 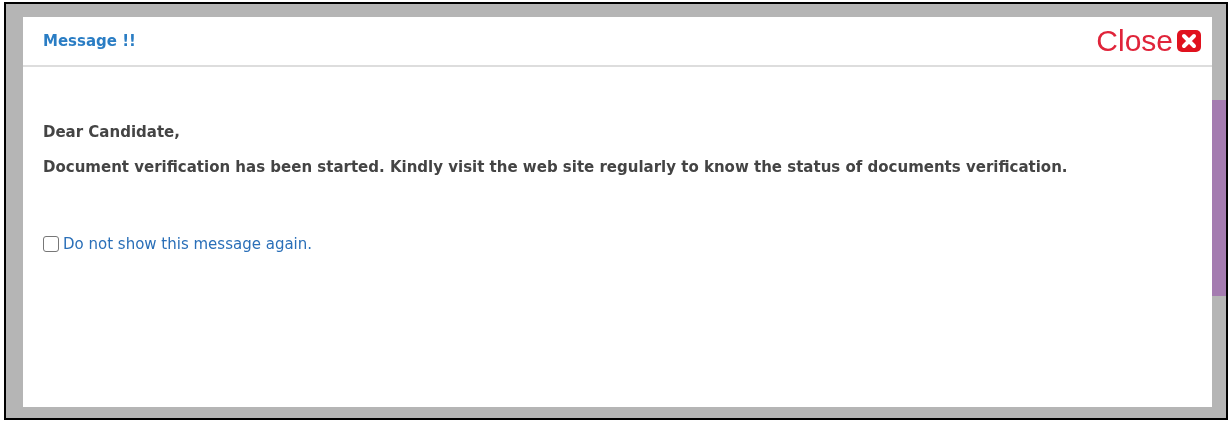 I want to click on close-button: Close, so click(x=1149, y=41).